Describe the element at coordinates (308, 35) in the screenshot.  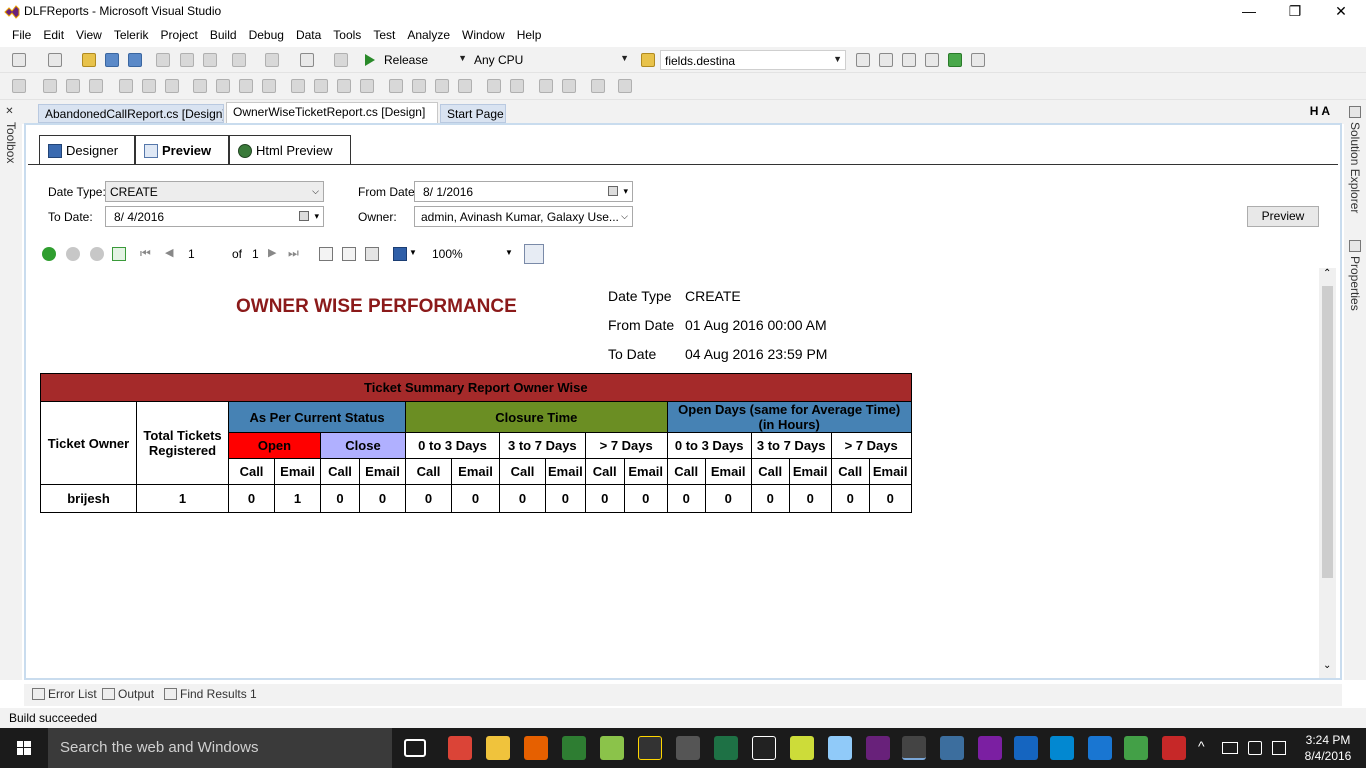
I see `menu-data: Data` at that location.